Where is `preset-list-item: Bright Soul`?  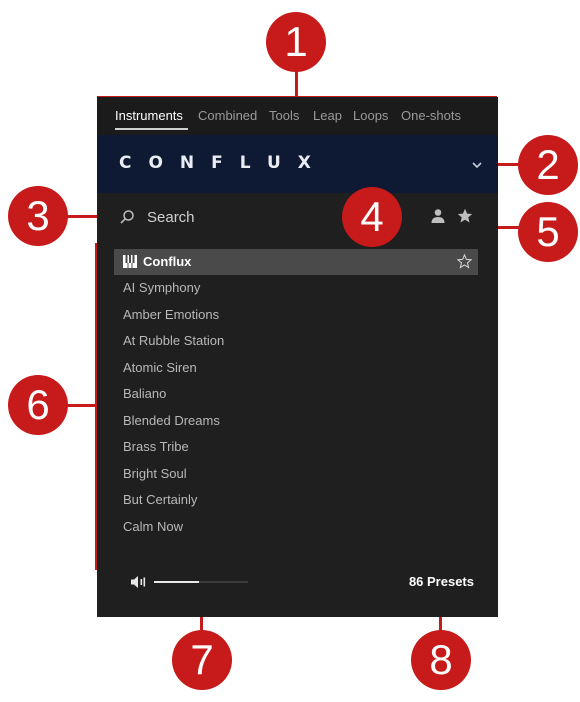
preset-list-item: Bright Soul is located at coordinates (296, 474).